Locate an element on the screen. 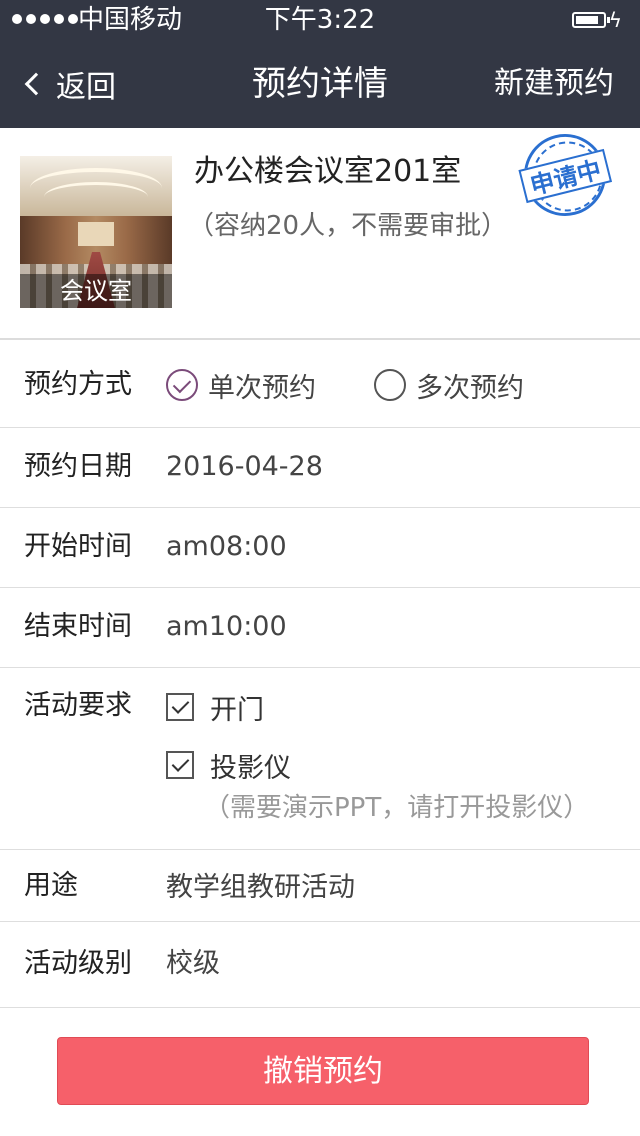  radio-single-booking: 单次预约 is located at coordinates (241, 385).